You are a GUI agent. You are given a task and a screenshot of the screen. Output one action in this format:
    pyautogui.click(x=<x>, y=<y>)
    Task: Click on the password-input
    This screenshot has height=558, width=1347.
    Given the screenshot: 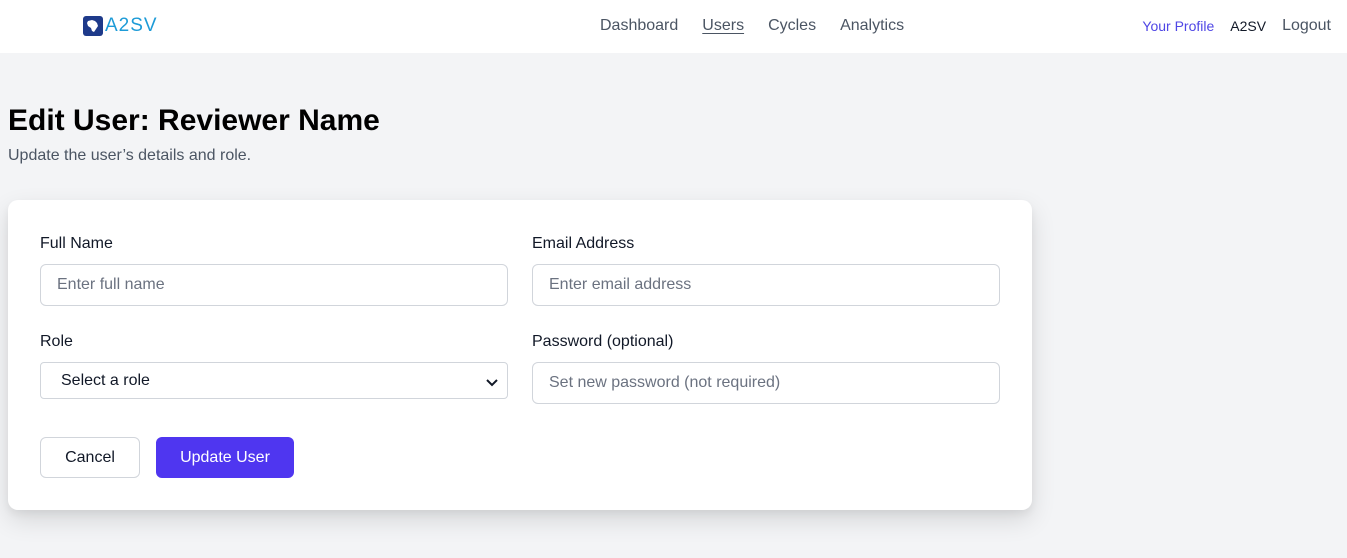 What is the action you would take?
    pyautogui.click(x=766, y=383)
    